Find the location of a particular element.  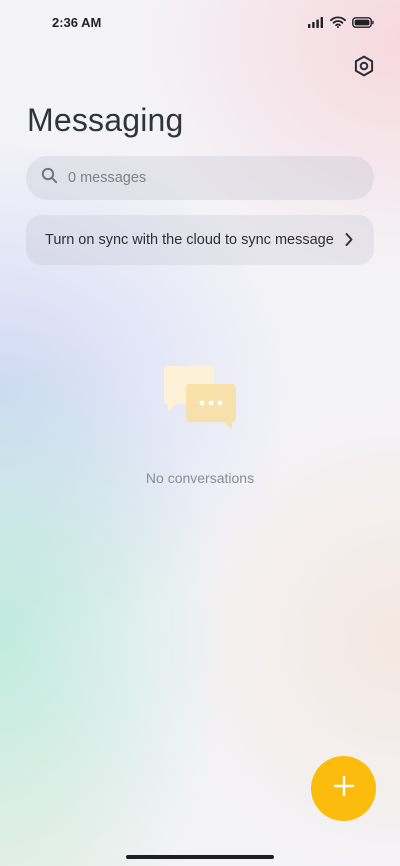

home-indicator is located at coordinates (200, 857).